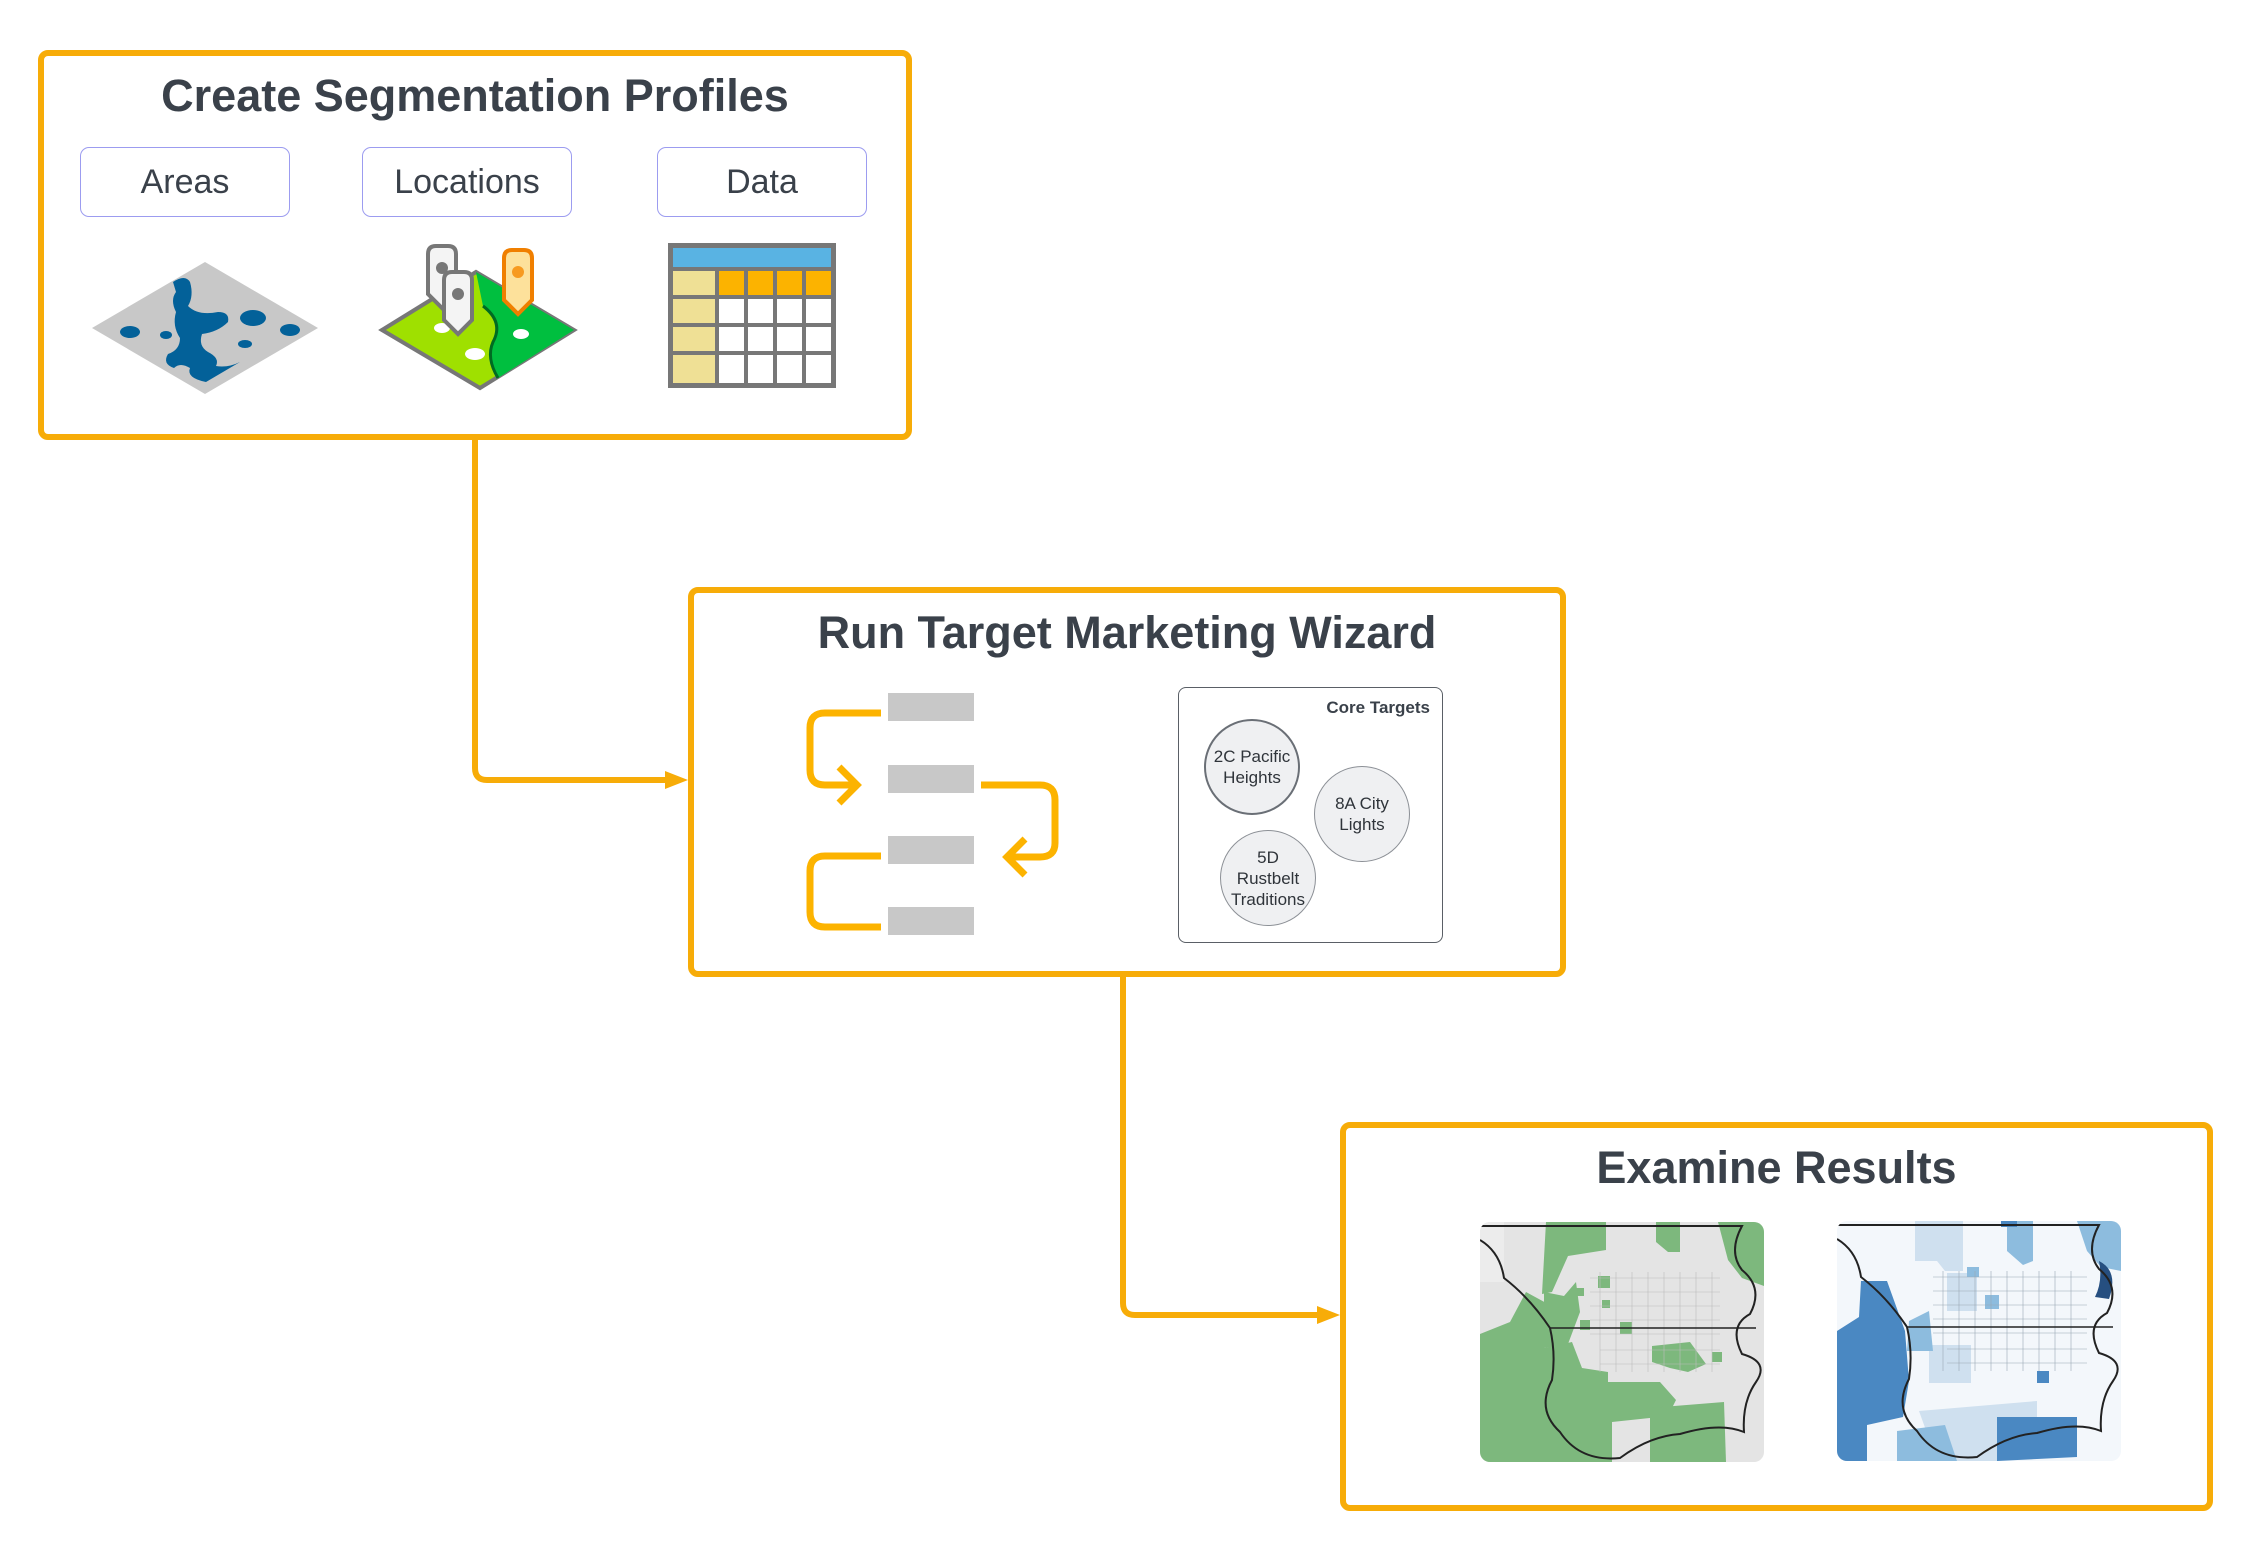  Describe the element at coordinates (1979, 1341) in the screenshot. I see `segment-map-blue-icon` at that location.